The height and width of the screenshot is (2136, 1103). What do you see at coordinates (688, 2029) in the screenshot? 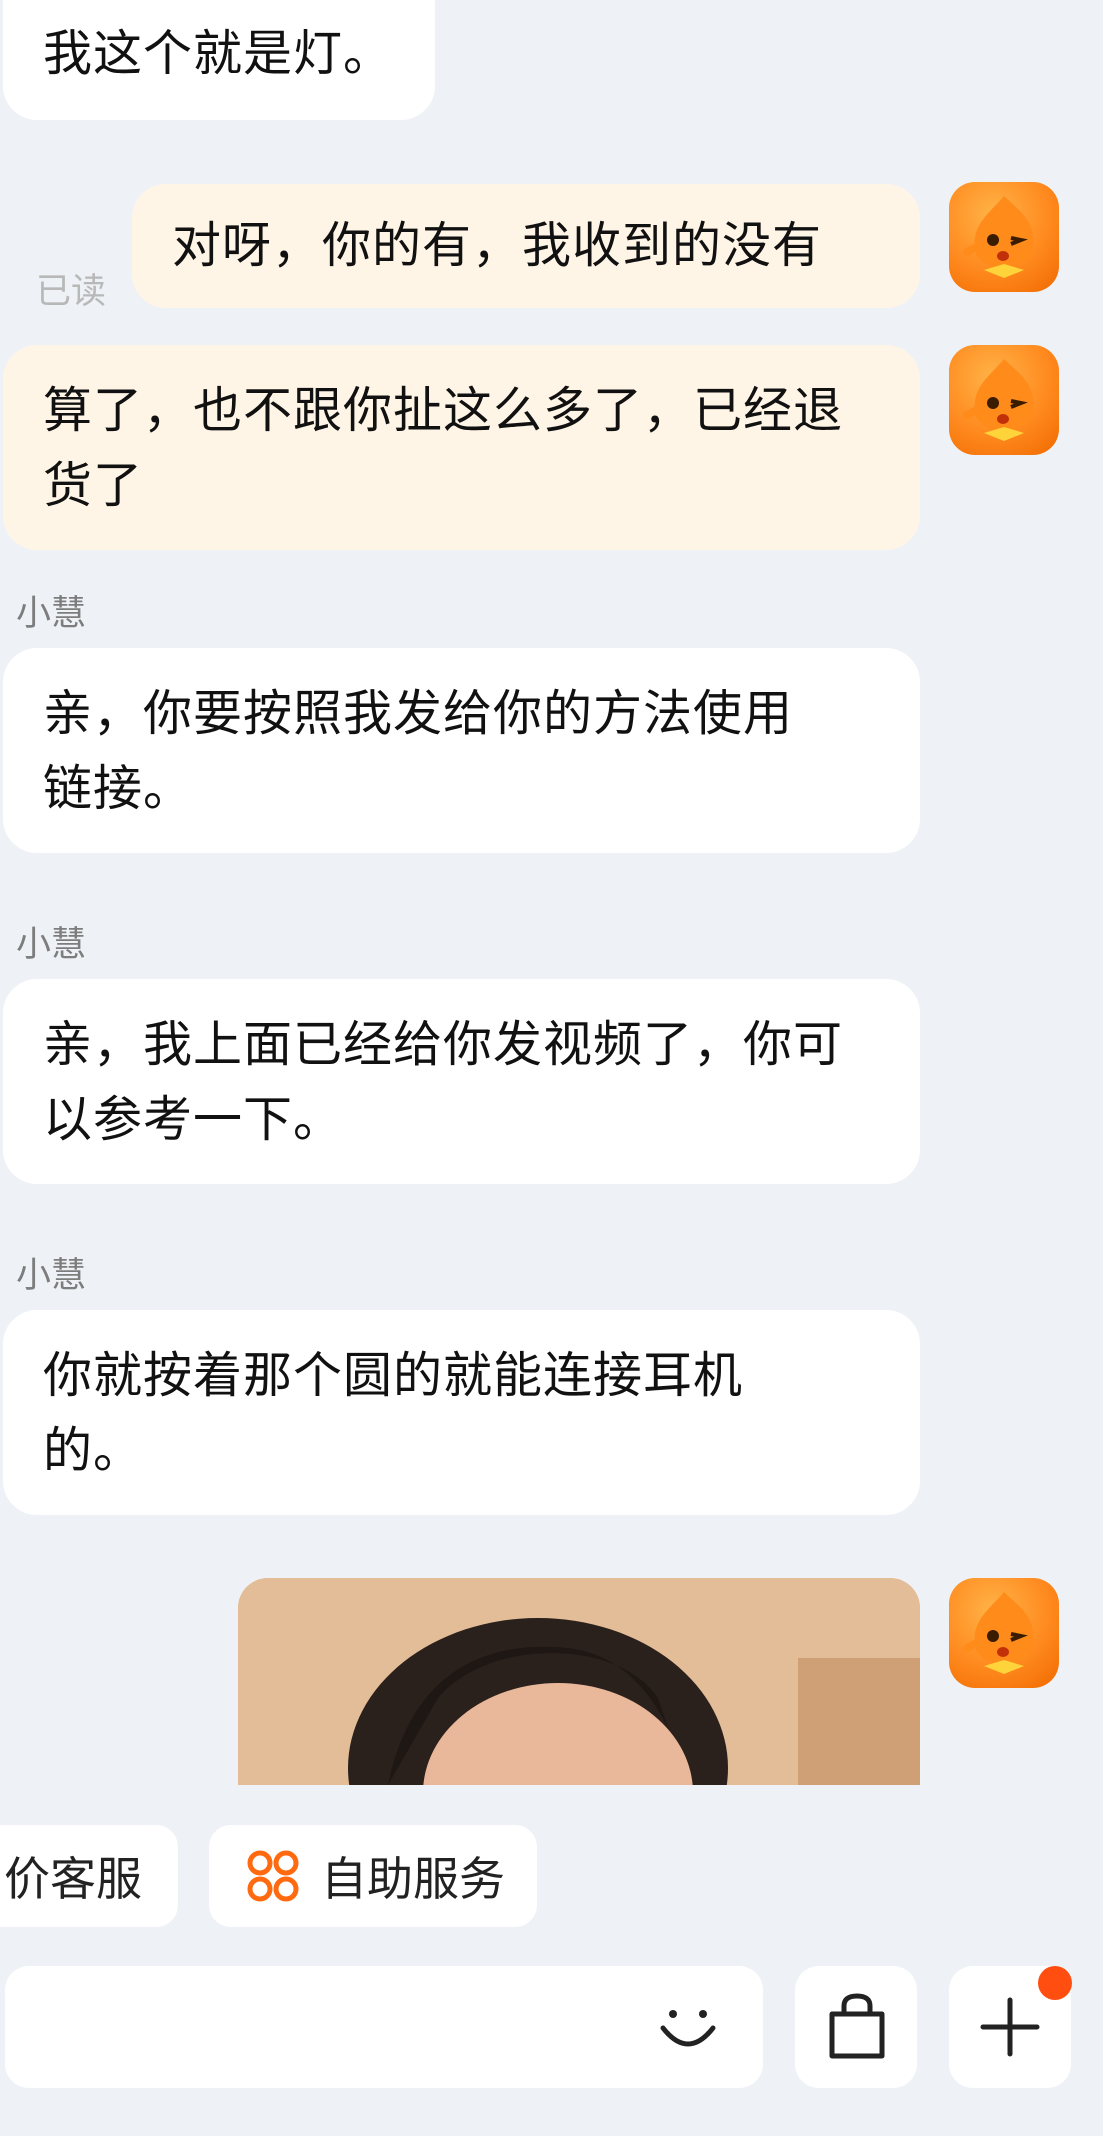
I see `smile-icon` at bounding box center [688, 2029].